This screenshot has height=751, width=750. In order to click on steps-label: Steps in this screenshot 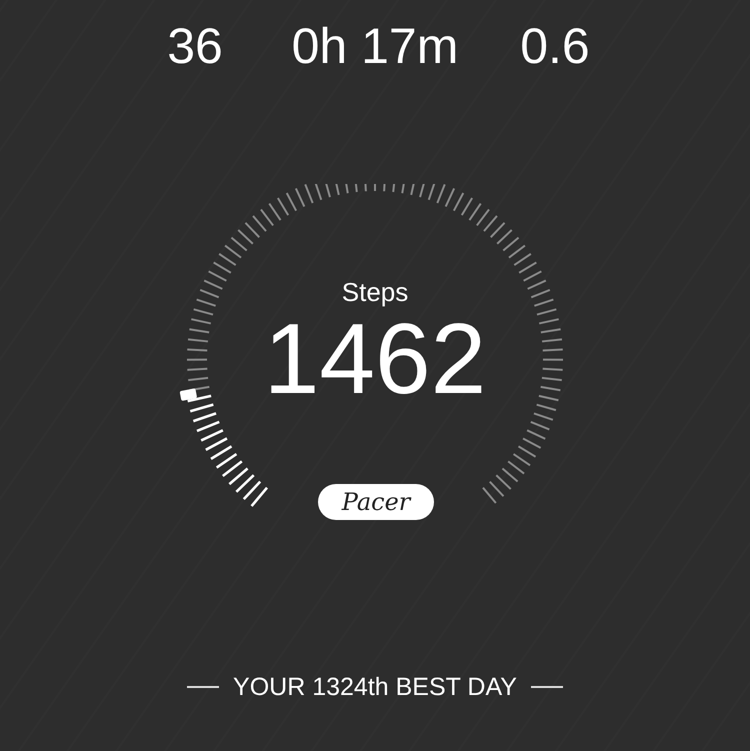, I will do `click(375, 292)`.